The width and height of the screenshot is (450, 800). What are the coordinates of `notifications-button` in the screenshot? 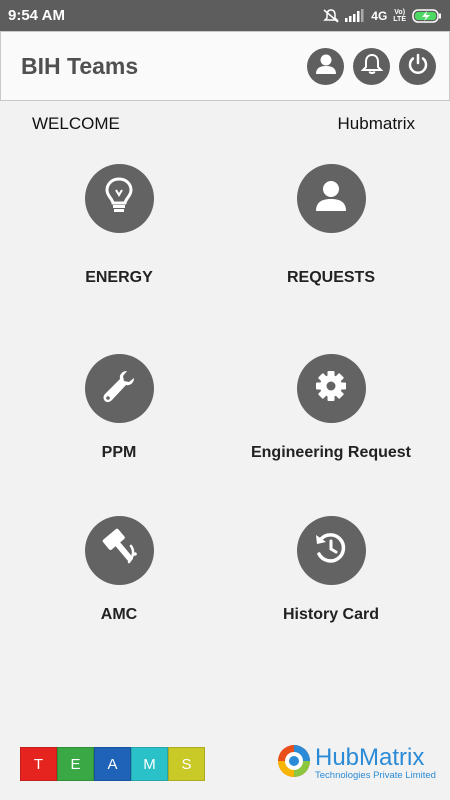 It's located at (371, 66).